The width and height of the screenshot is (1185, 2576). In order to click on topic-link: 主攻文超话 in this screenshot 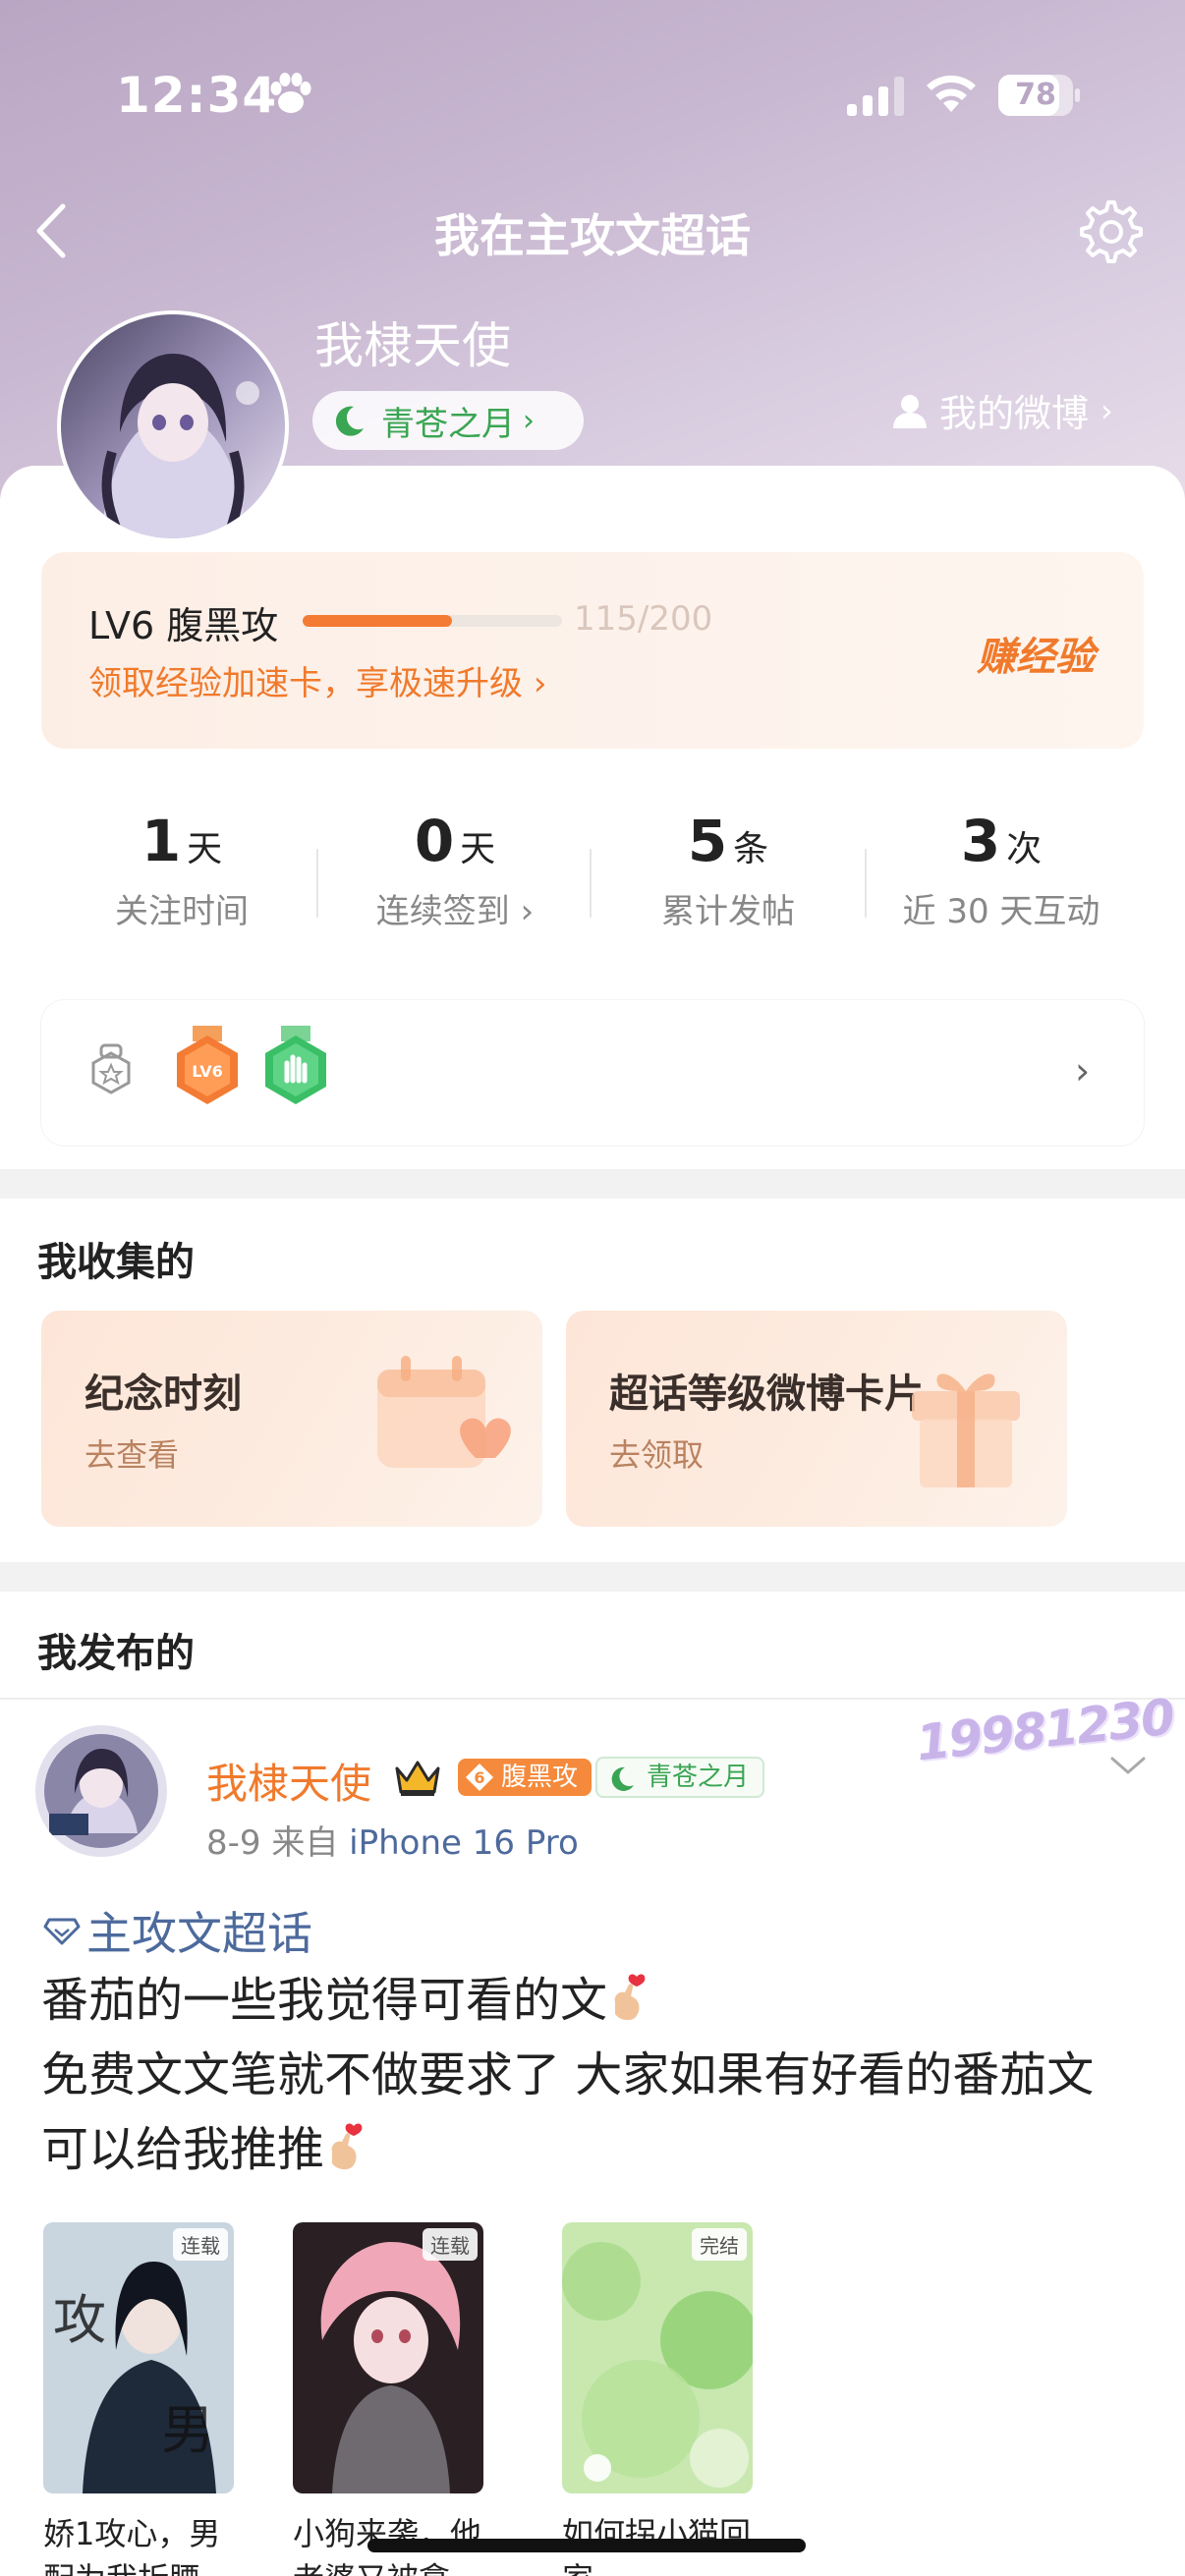, I will do `click(178, 1930)`.